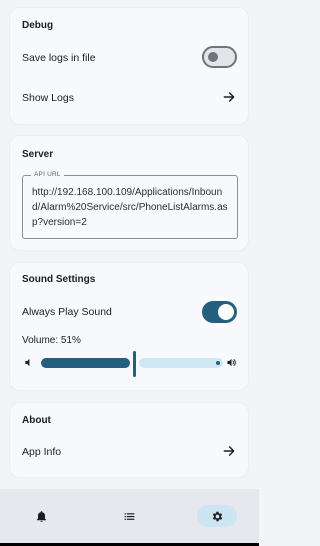 The width and height of the screenshot is (320, 546). Describe the element at coordinates (129, 440) in the screenshot. I see `about-card: About App Info` at that location.